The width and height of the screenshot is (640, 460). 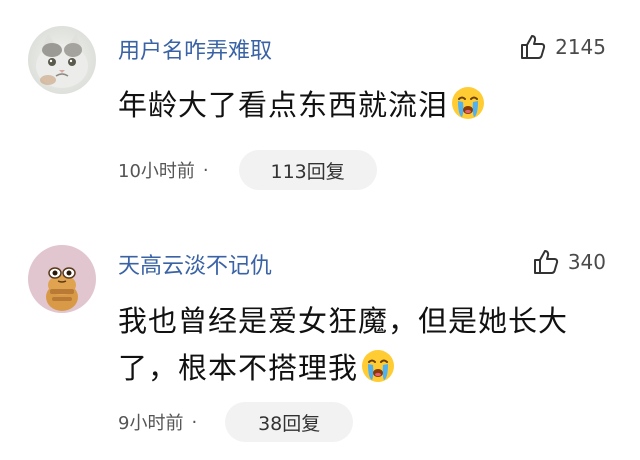 I want to click on timestamp: 10小时前, so click(x=156, y=171).